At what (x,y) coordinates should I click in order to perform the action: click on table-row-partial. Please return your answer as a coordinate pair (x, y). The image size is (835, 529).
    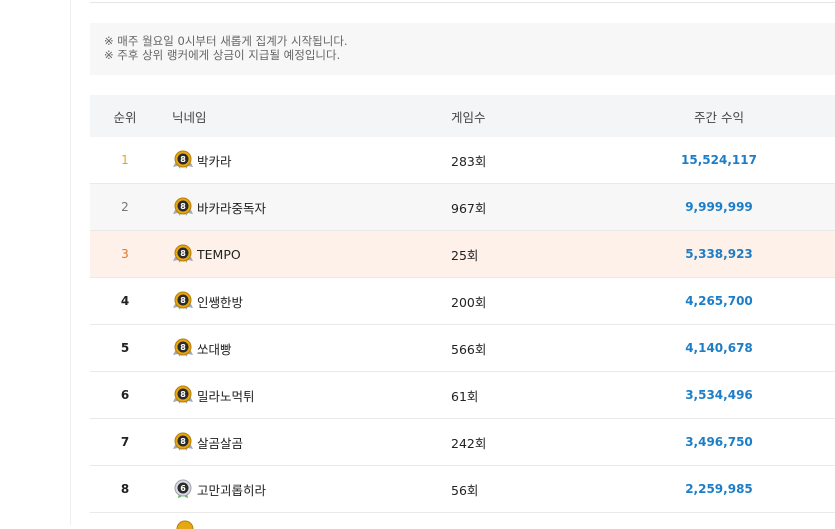
    Looking at the image, I should click on (462, 519).